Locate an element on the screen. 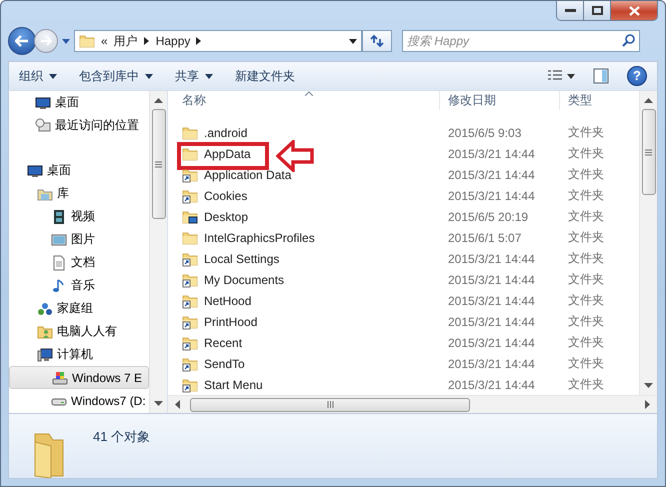 This screenshot has width=666, height=487. scroll-right-icon is located at coordinates (648, 404).